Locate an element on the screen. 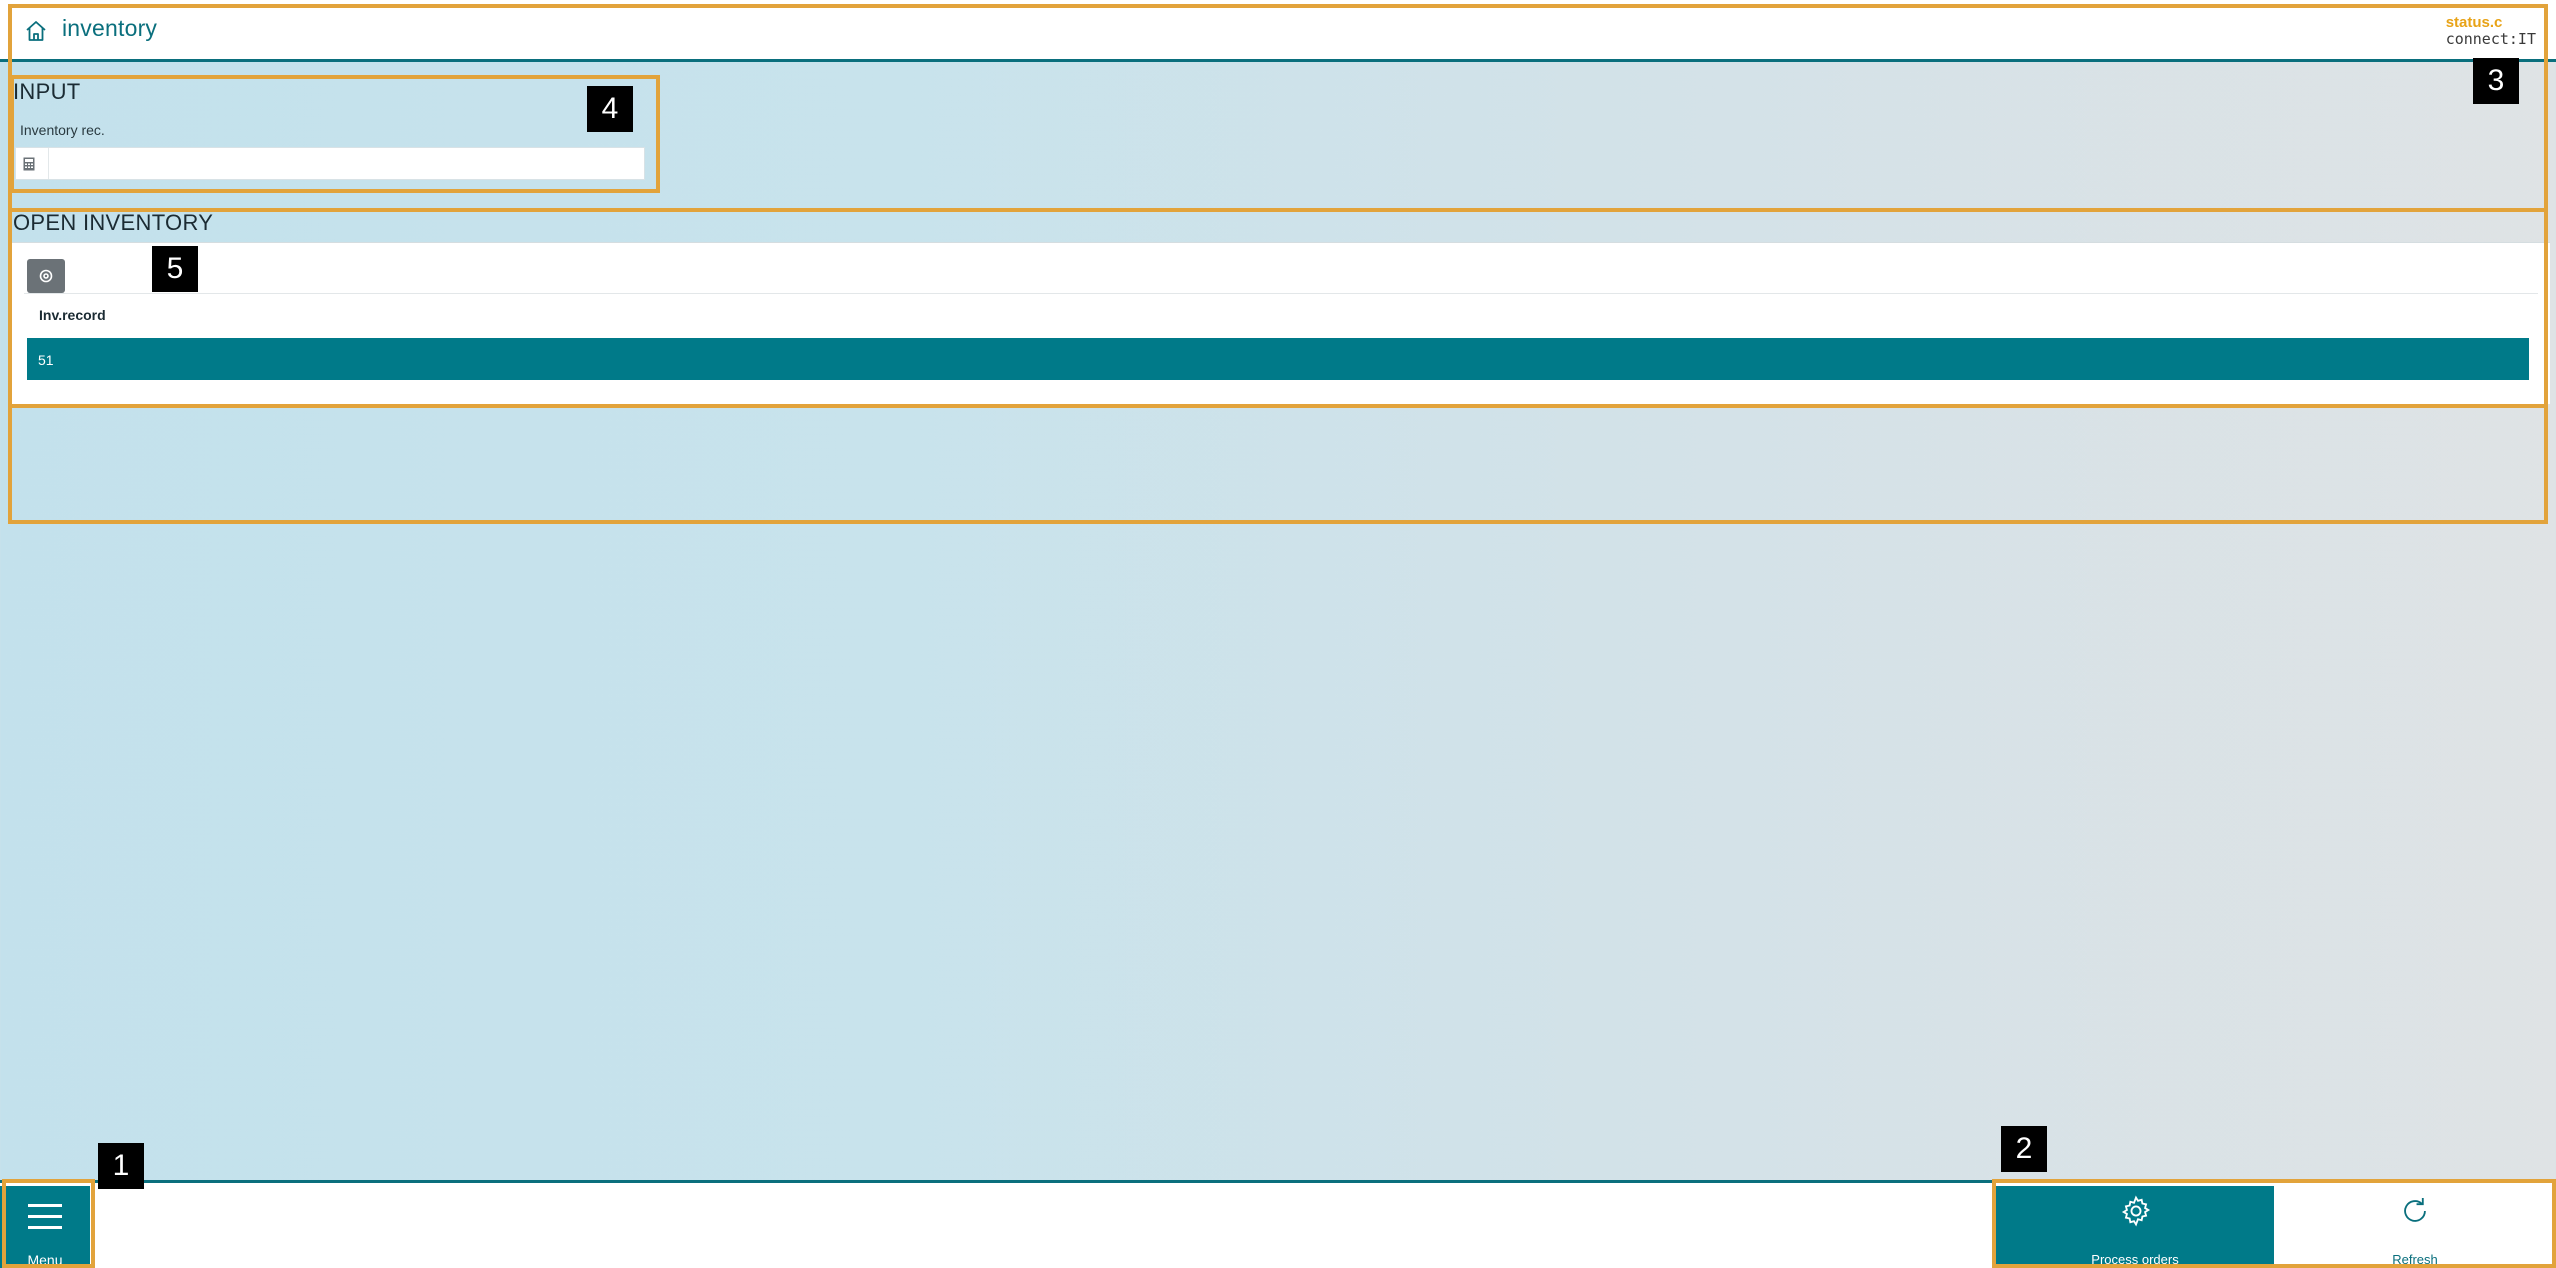 This screenshot has height=1268, width=2556. annotation-label-1: 1 is located at coordinates (121, 1166).